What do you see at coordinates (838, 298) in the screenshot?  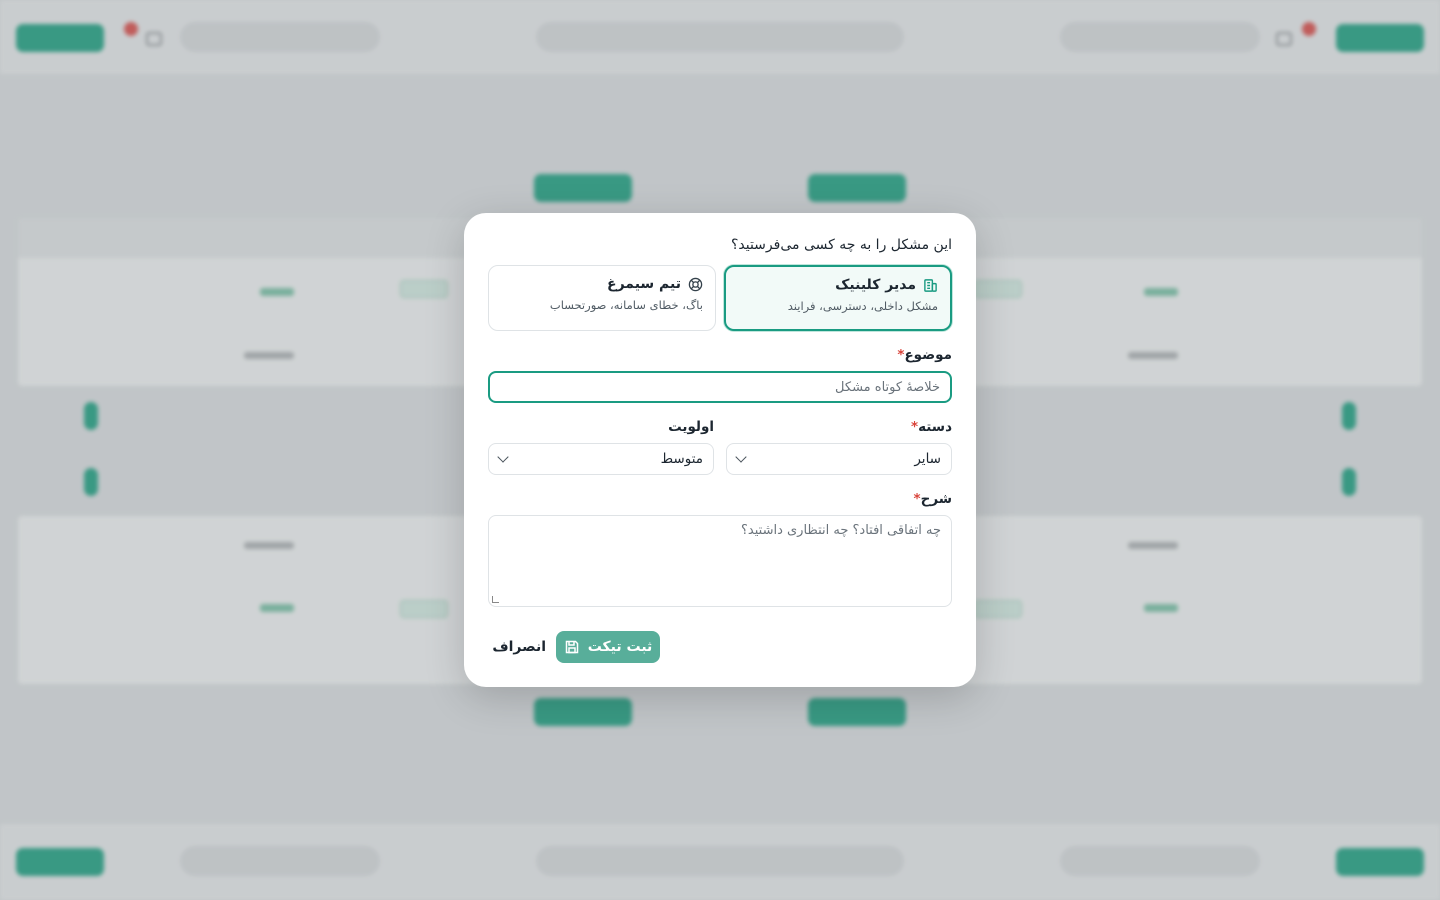 I see `recipient-option-clinic-manager: مدیر کلینیک مشکل داخلی، دسترسی، فرایند` at bounding box center [838, 298].